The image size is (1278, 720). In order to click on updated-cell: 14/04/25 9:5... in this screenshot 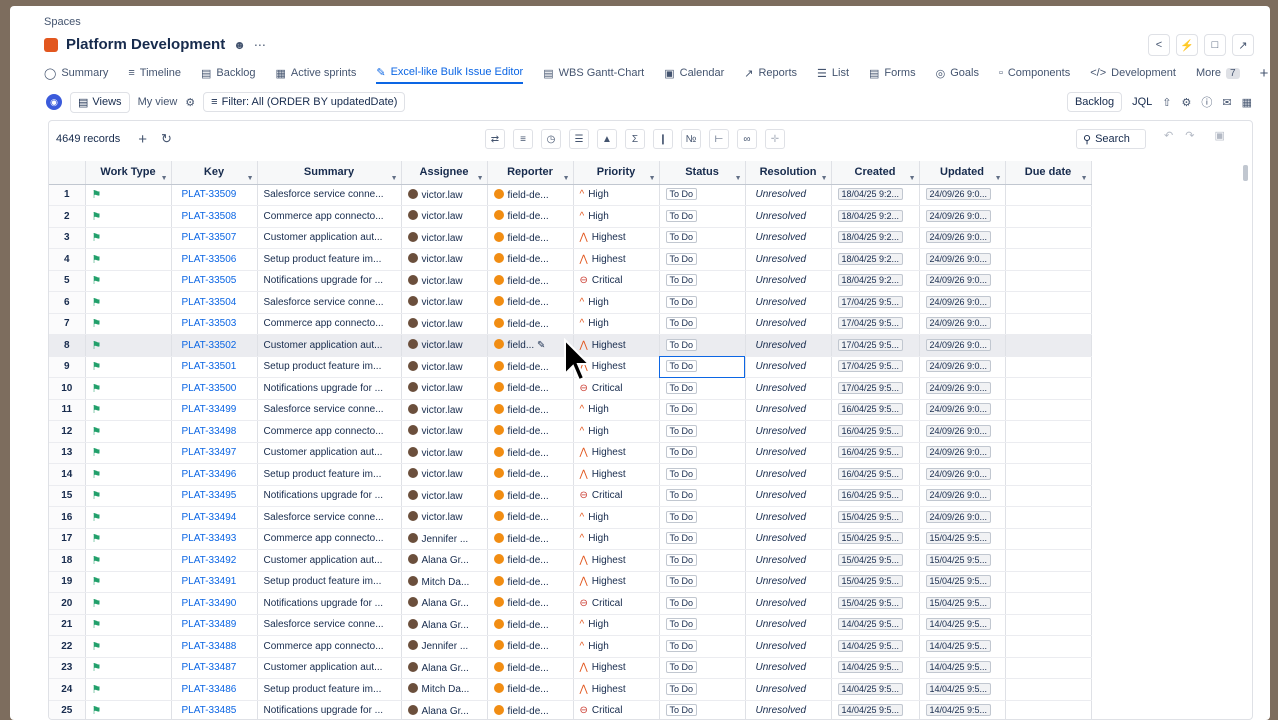, I will do `click(962, 668)`.